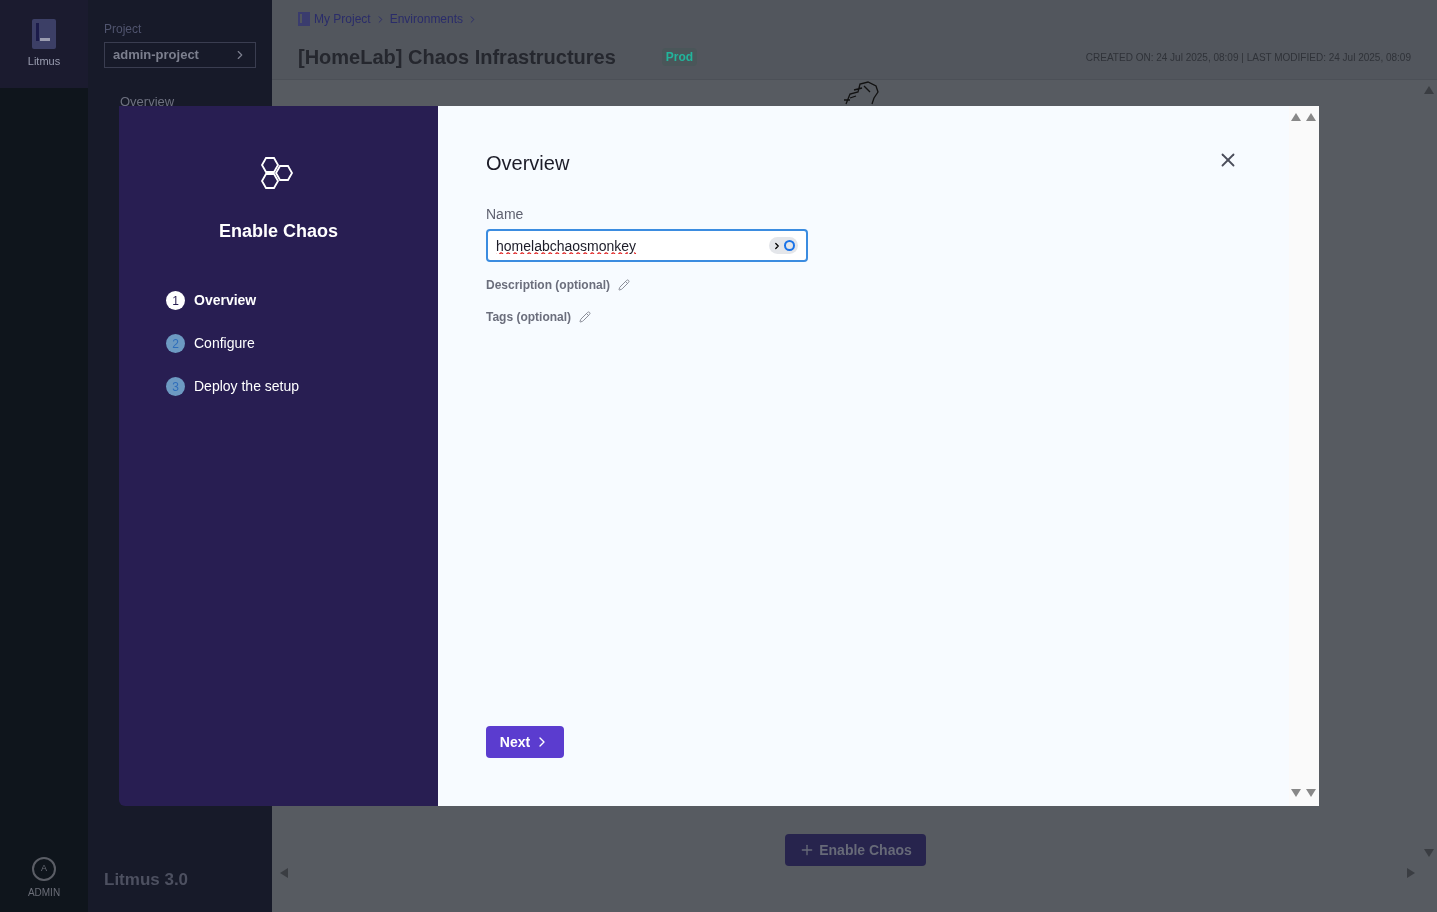 This screenshot has height=912, width=1437. I want to click on avatar: A, so click(44, 869).